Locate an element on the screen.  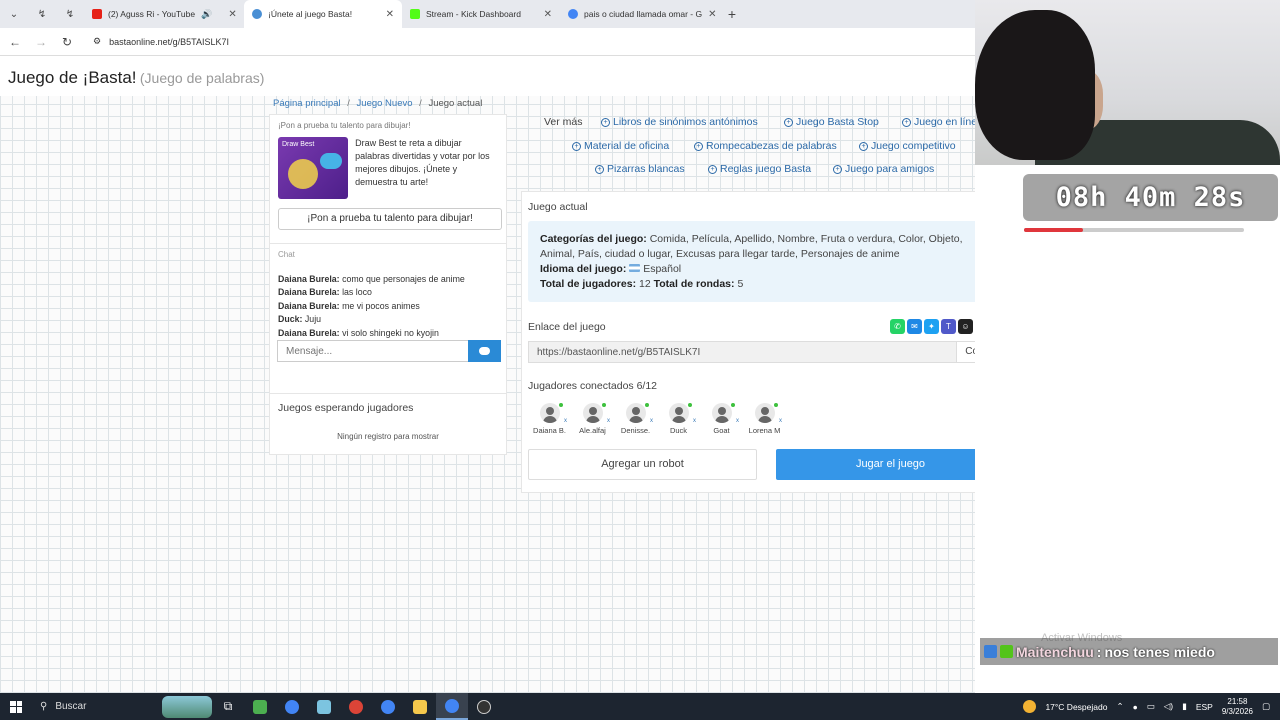
ad-image: Draw Best is located at coordinates (313, 168).